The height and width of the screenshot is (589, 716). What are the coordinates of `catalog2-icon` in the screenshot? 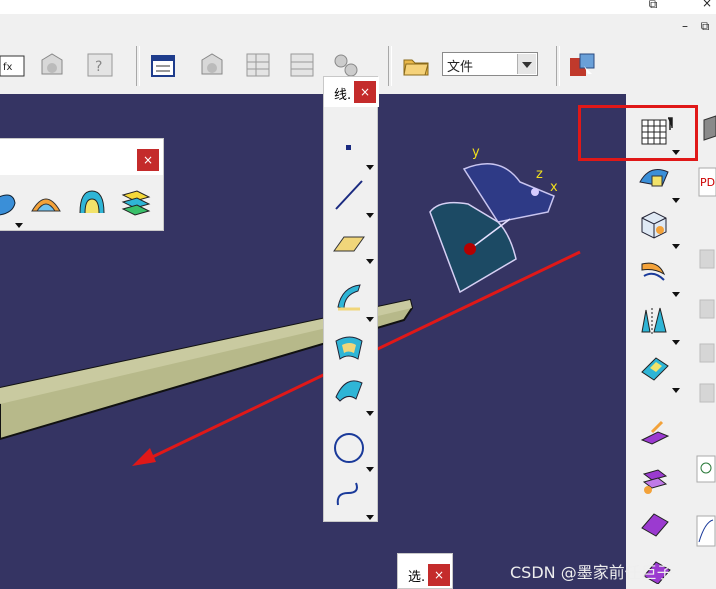 It's located at (212, 65).